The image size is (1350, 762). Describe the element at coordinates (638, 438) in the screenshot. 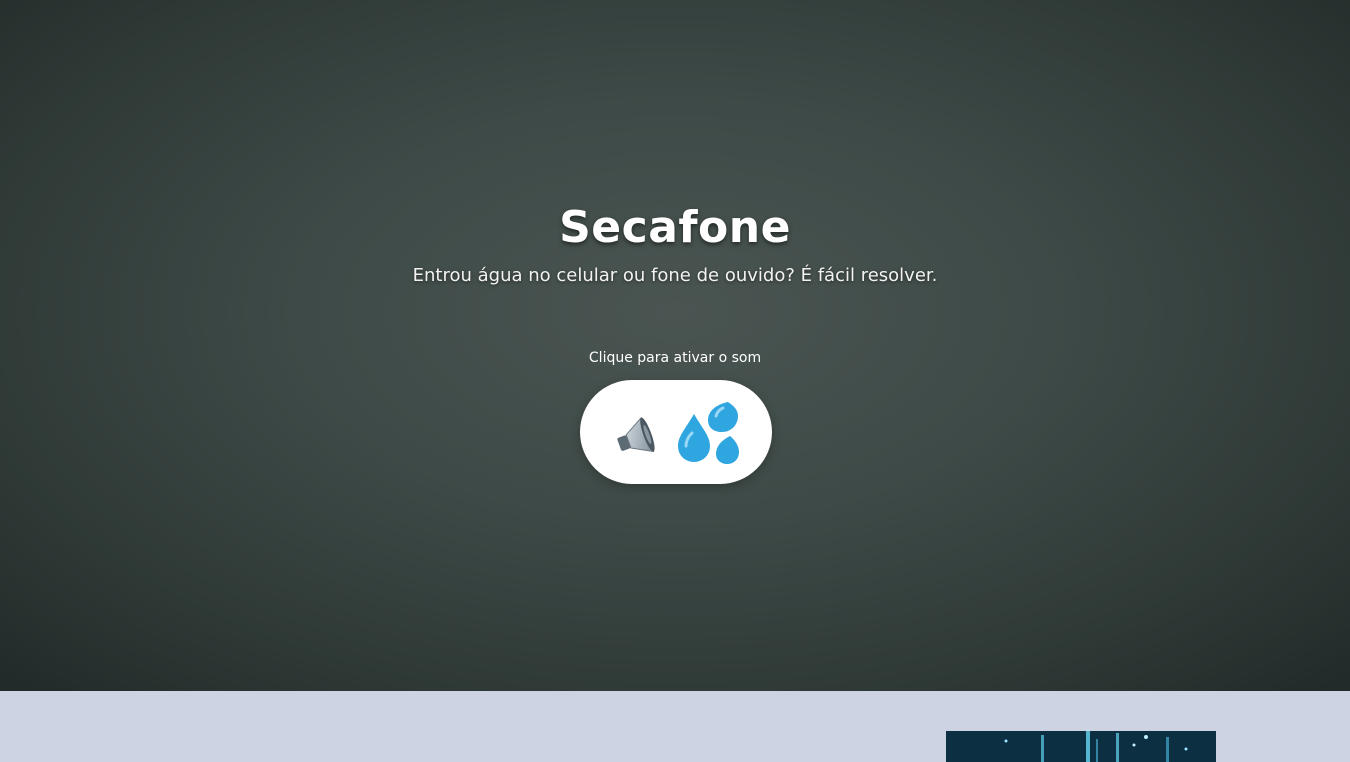

I see `speaker-icon` at that location.